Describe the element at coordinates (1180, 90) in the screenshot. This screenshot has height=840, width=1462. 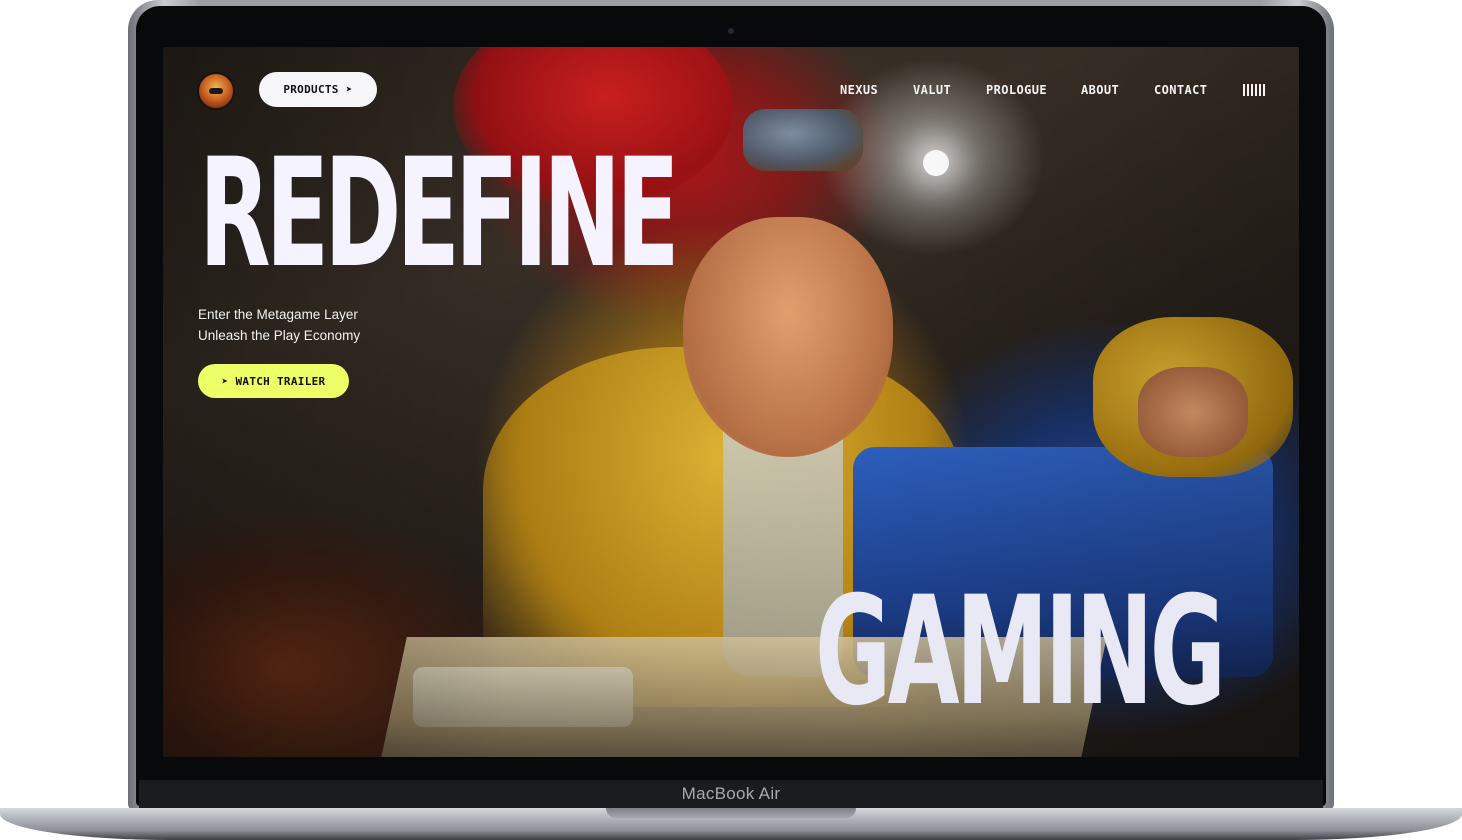
I see `nav-item-contact: CONTACT` at that location.